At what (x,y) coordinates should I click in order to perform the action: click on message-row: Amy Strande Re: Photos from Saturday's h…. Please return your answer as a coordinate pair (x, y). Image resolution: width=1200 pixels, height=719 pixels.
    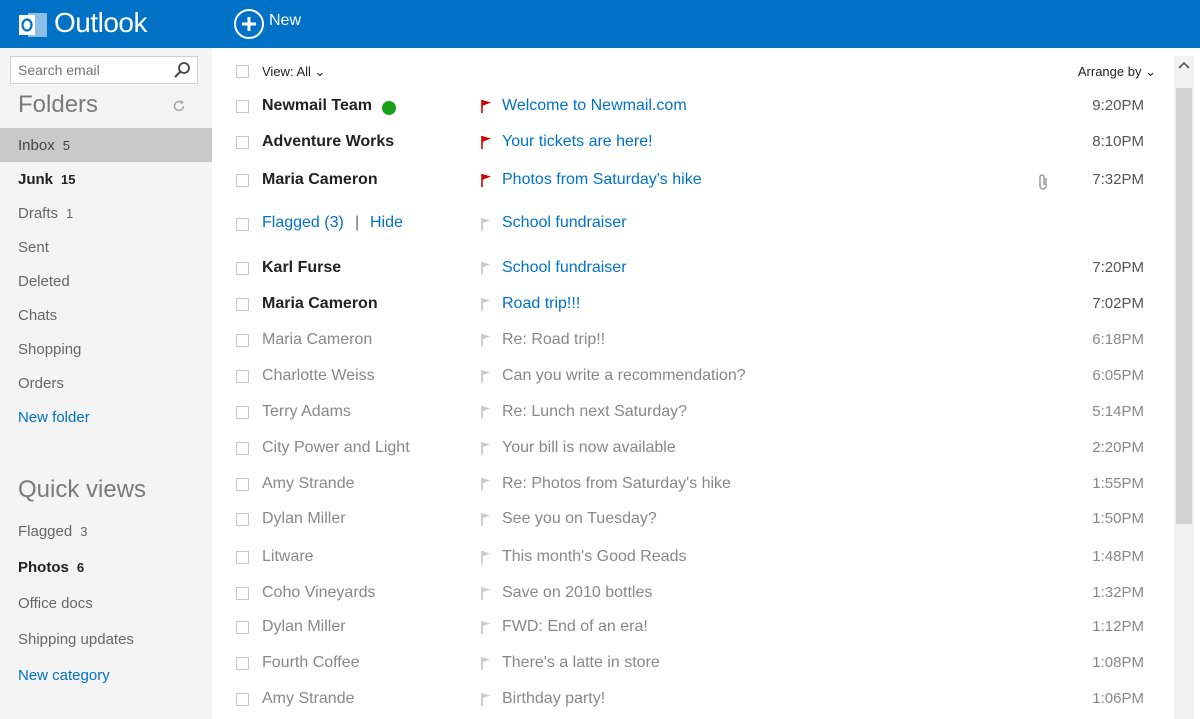
    Looking at the image, I should click on (692, 484).